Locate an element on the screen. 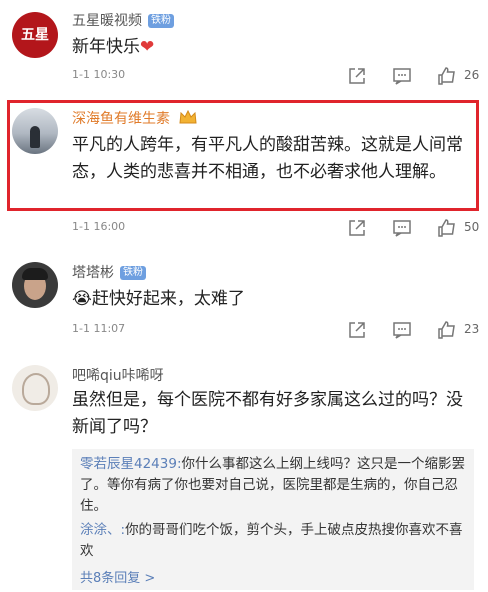 The image size is (488, 592). comment-text: 虽然但是，每个医院不都有好多家属这么过的吗？没新闻了吗？ is located at coordinates (267, 413).